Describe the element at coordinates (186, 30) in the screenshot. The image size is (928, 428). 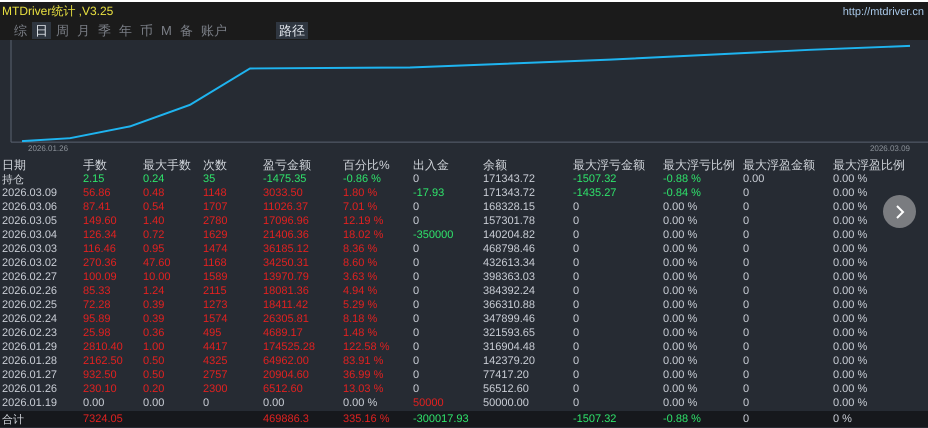
I see `tab: 备` at that location.